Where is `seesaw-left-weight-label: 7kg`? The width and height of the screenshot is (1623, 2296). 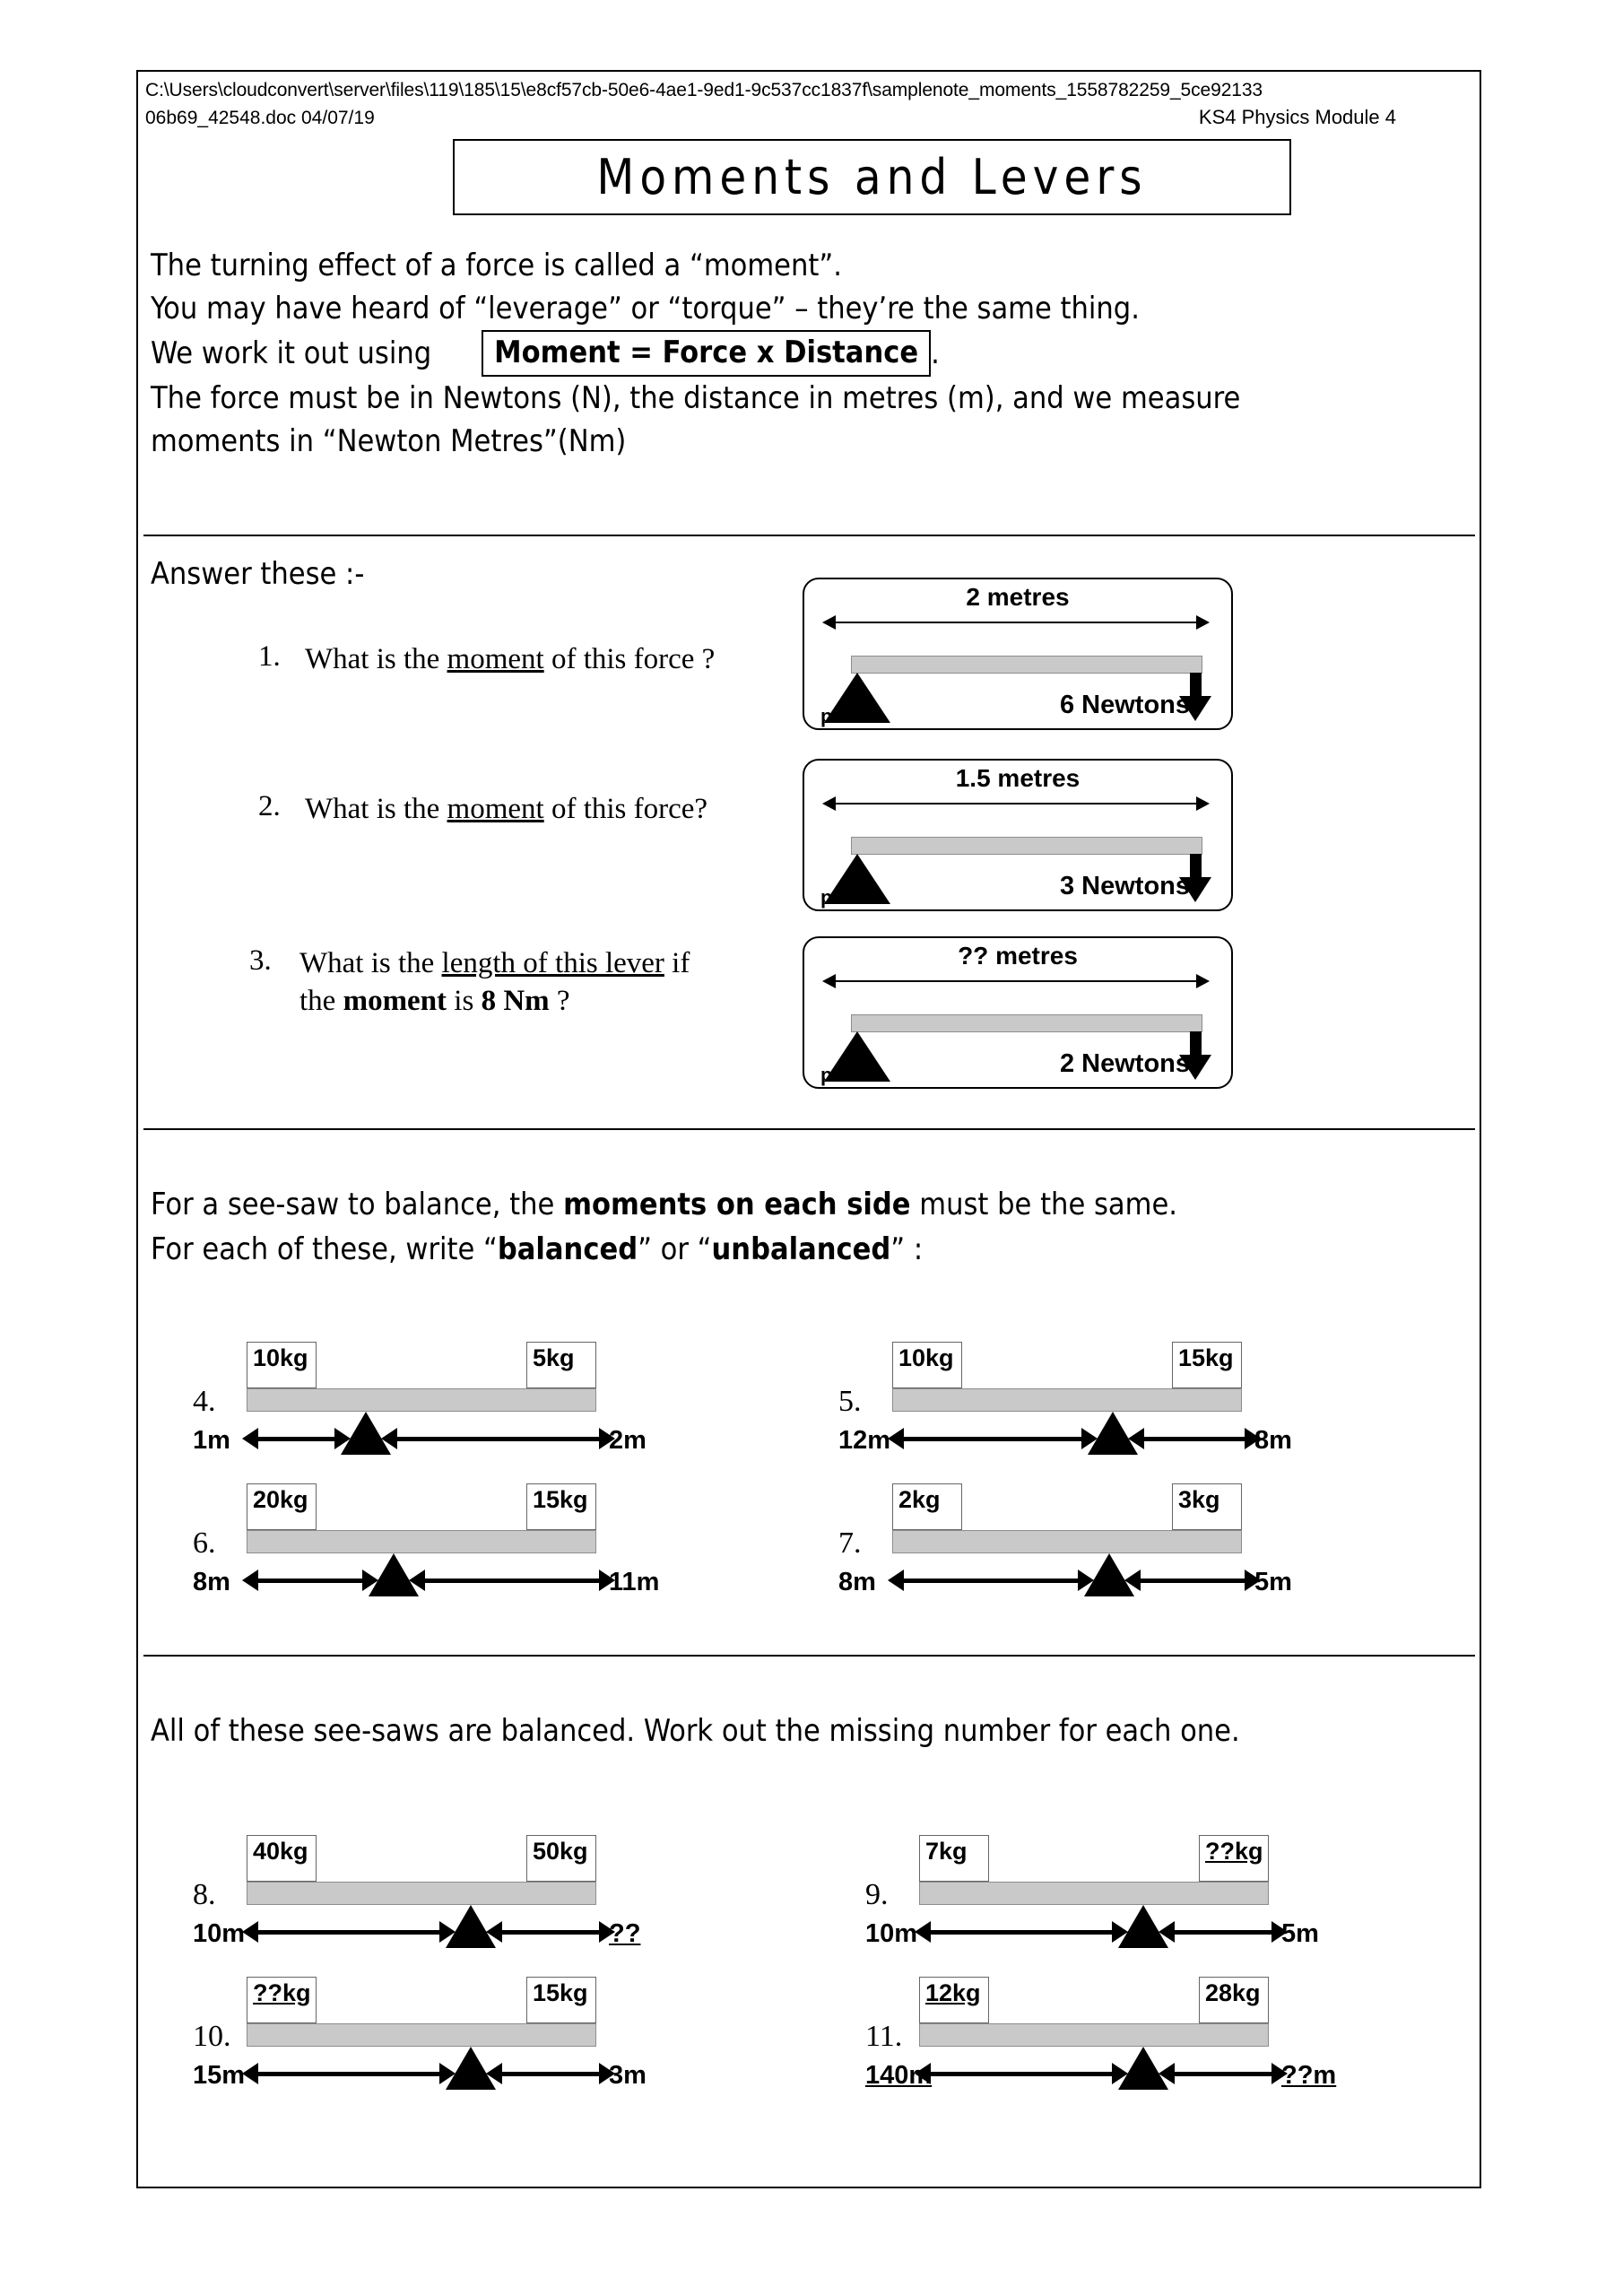
seesaw-left-weight-label: 7kg is located at coordinates (946, 1851).